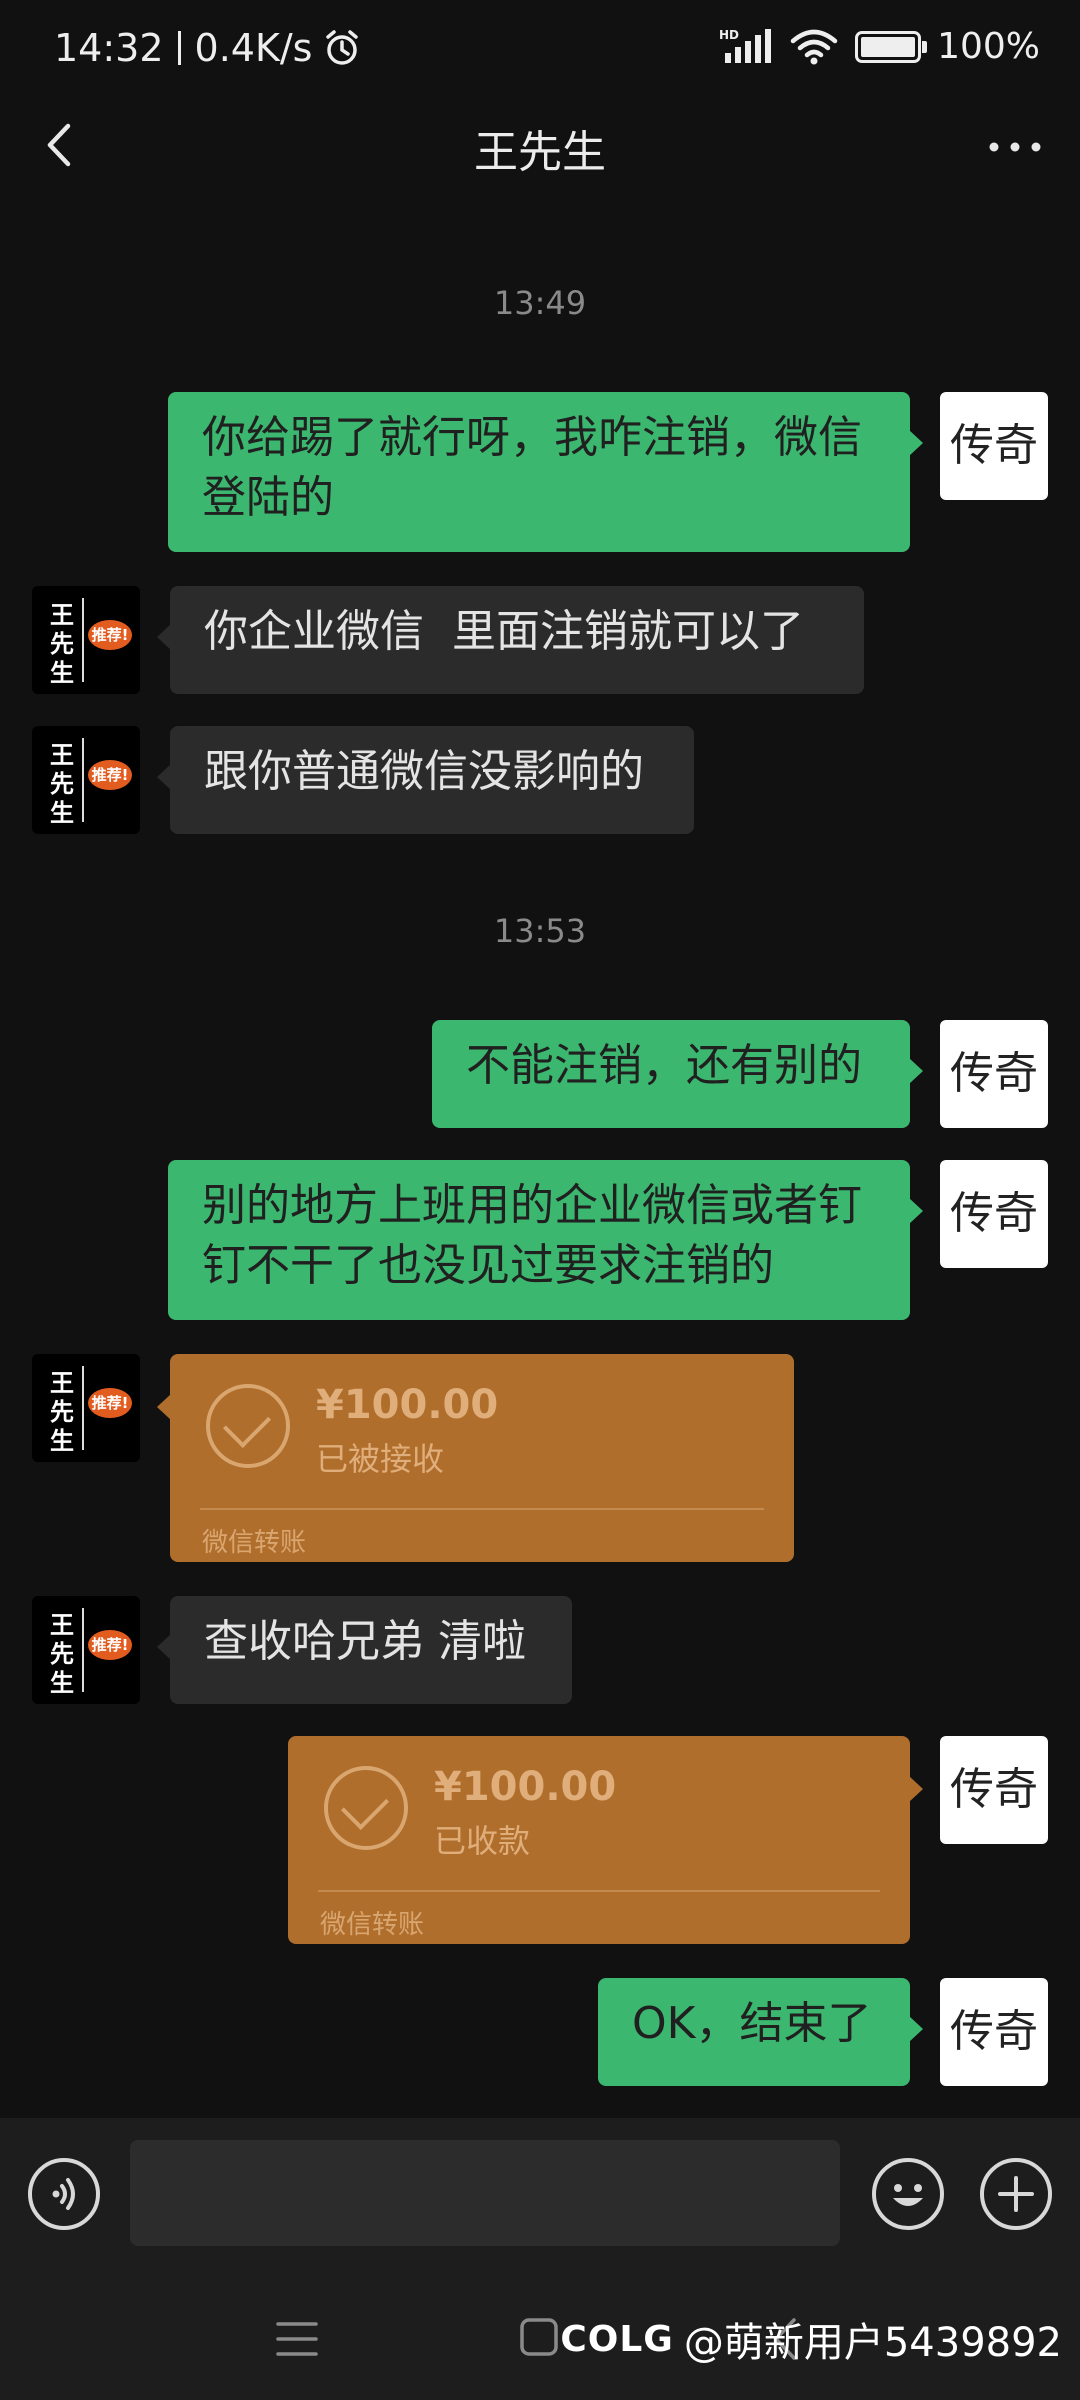 This screenshot has height=2400, width=1080. I want to click on received-message-bubble: 你企业微信 里面注销就可以了, so click(510, 640).